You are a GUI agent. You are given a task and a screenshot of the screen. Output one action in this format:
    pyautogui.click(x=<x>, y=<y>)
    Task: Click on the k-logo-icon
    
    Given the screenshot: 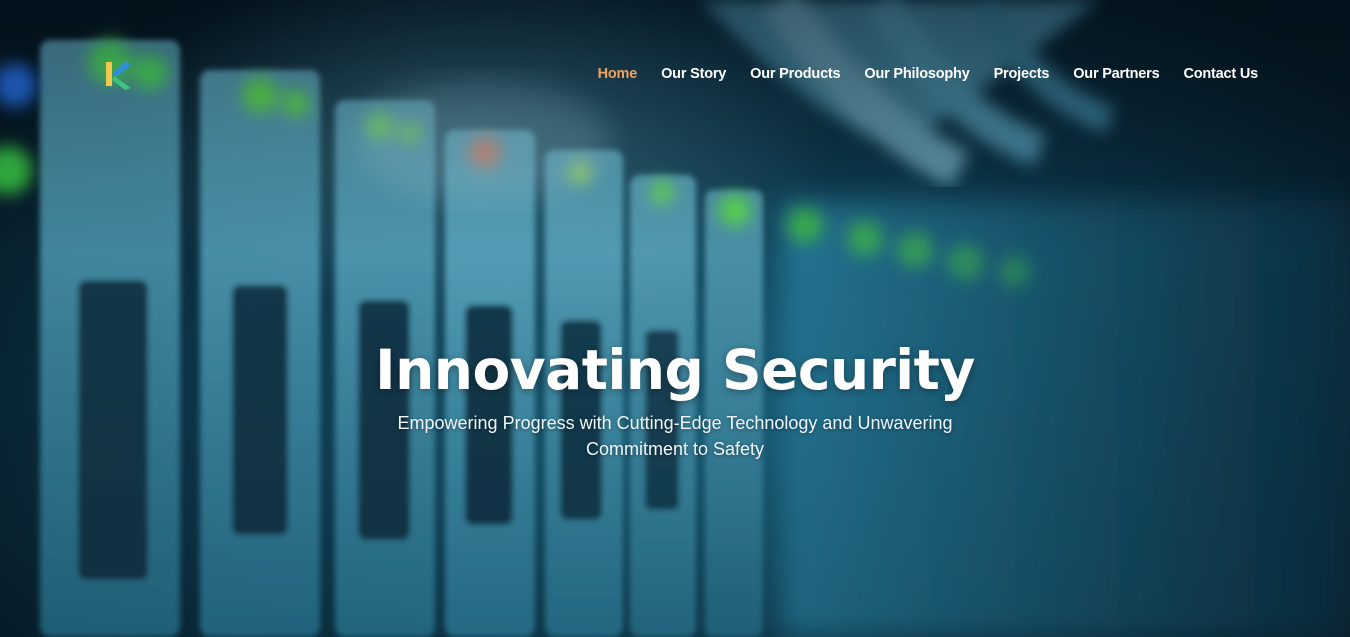 What is the action you would take?
    pyautogui.click(x=118, y=74)
    